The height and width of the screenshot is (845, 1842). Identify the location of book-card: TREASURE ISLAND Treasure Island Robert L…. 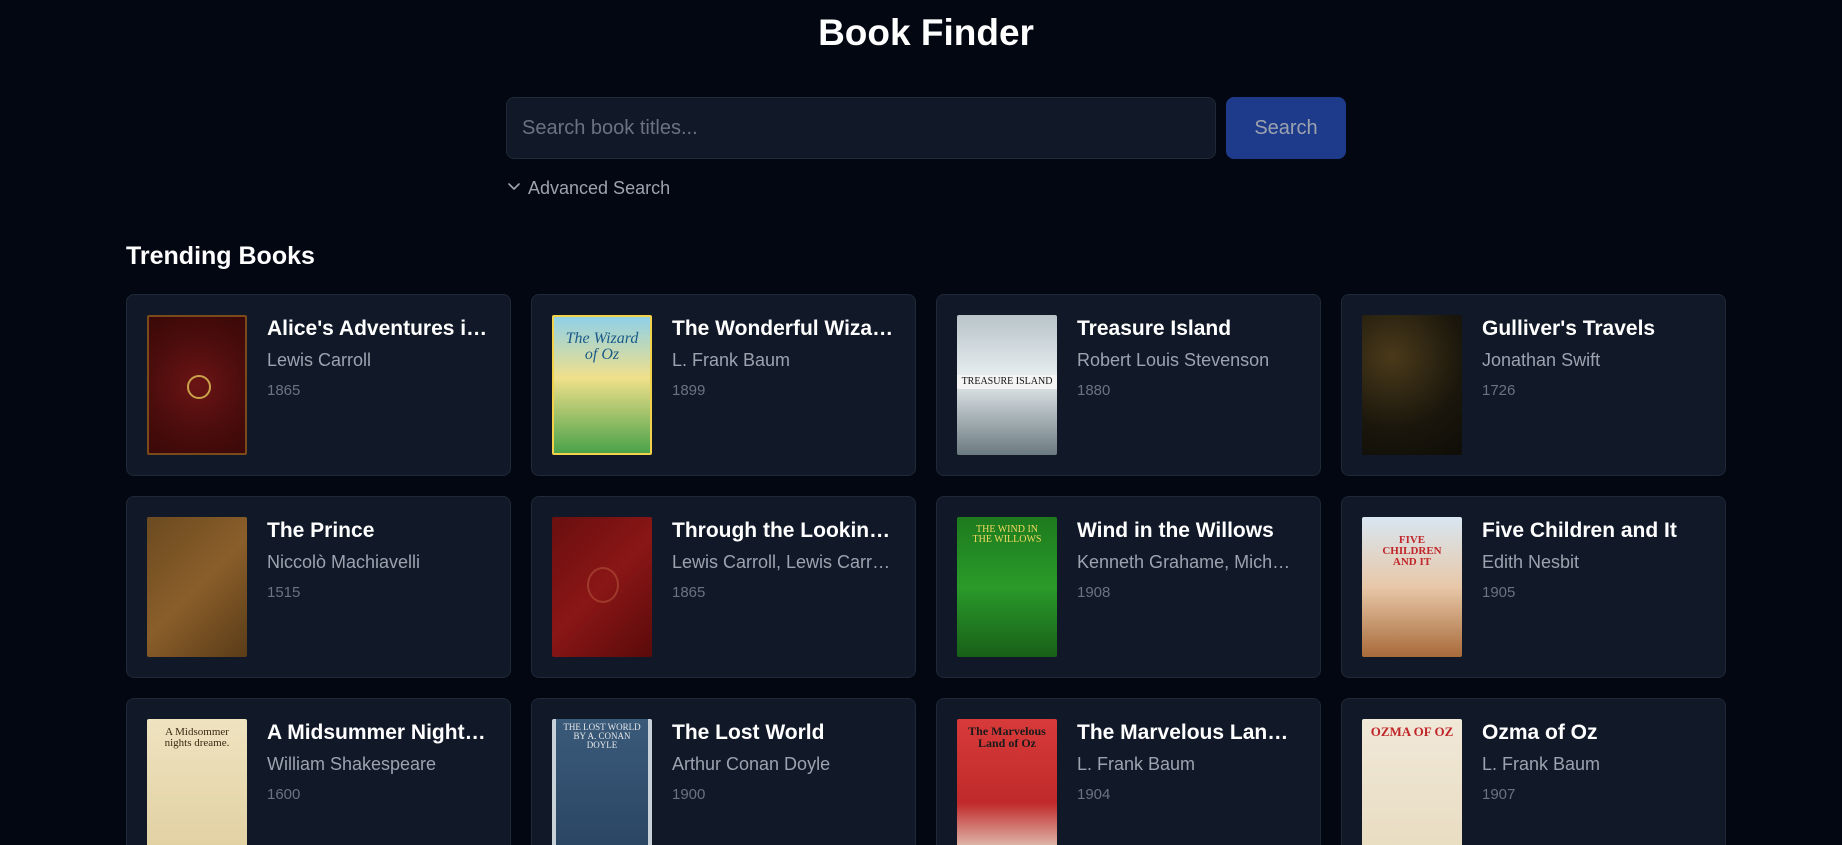
(1128, 385).